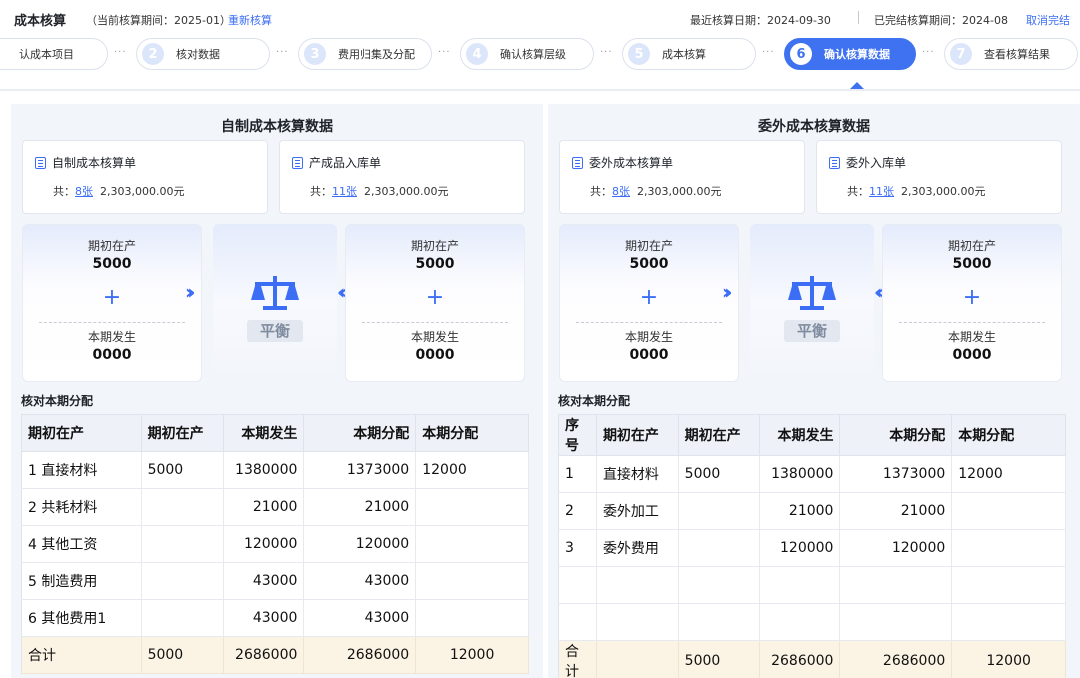 Image resolution: width=1080 pixels, height=678 pixels. I want to click on step-6-label: 确认核算数据, so click(857, 54).